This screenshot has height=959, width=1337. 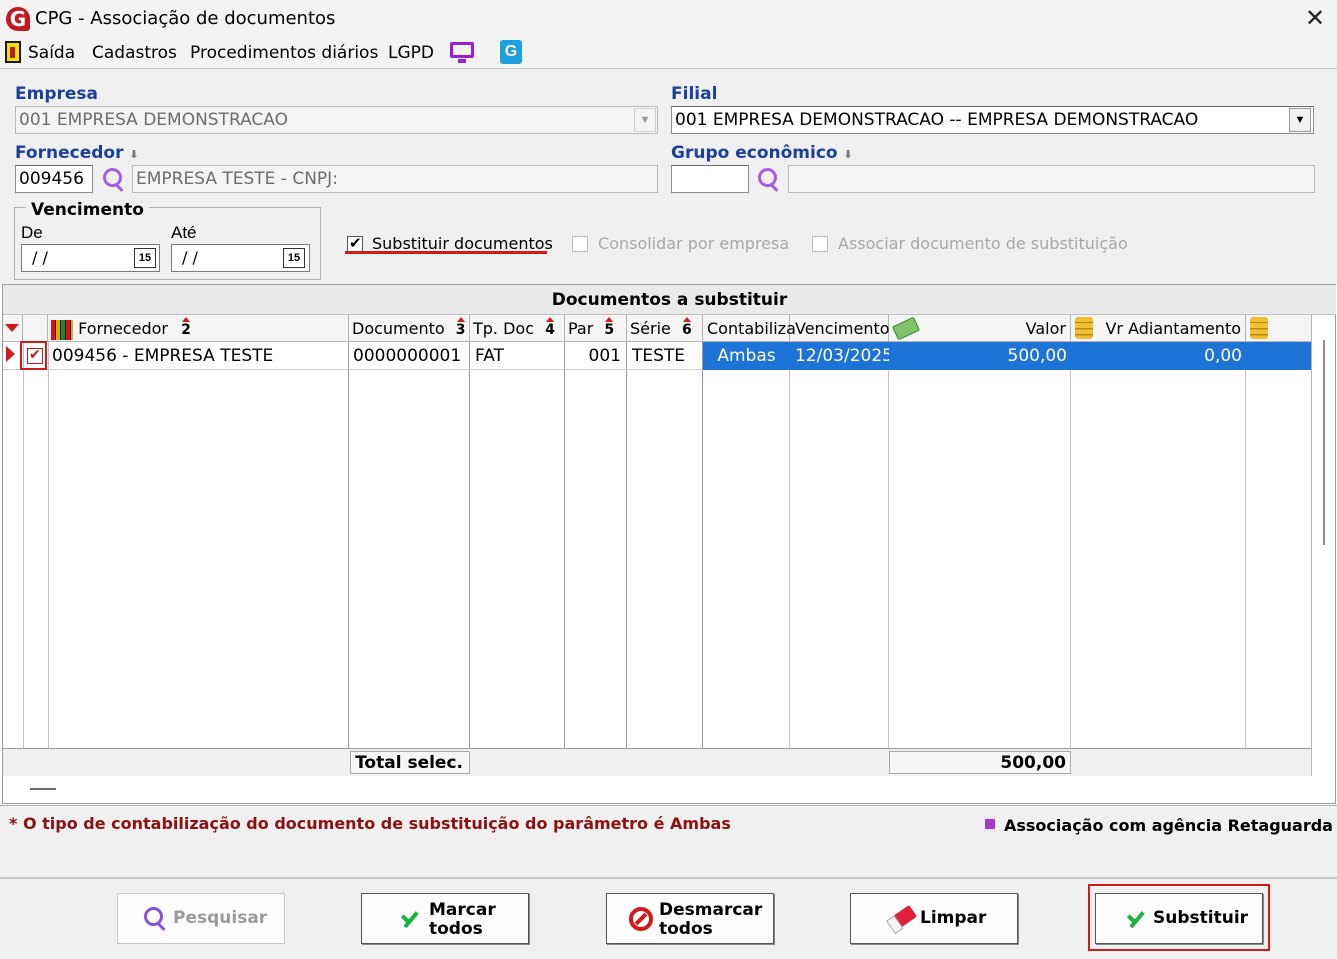 I want to click on menu-saida: Saída, so click(x=51, y=53).